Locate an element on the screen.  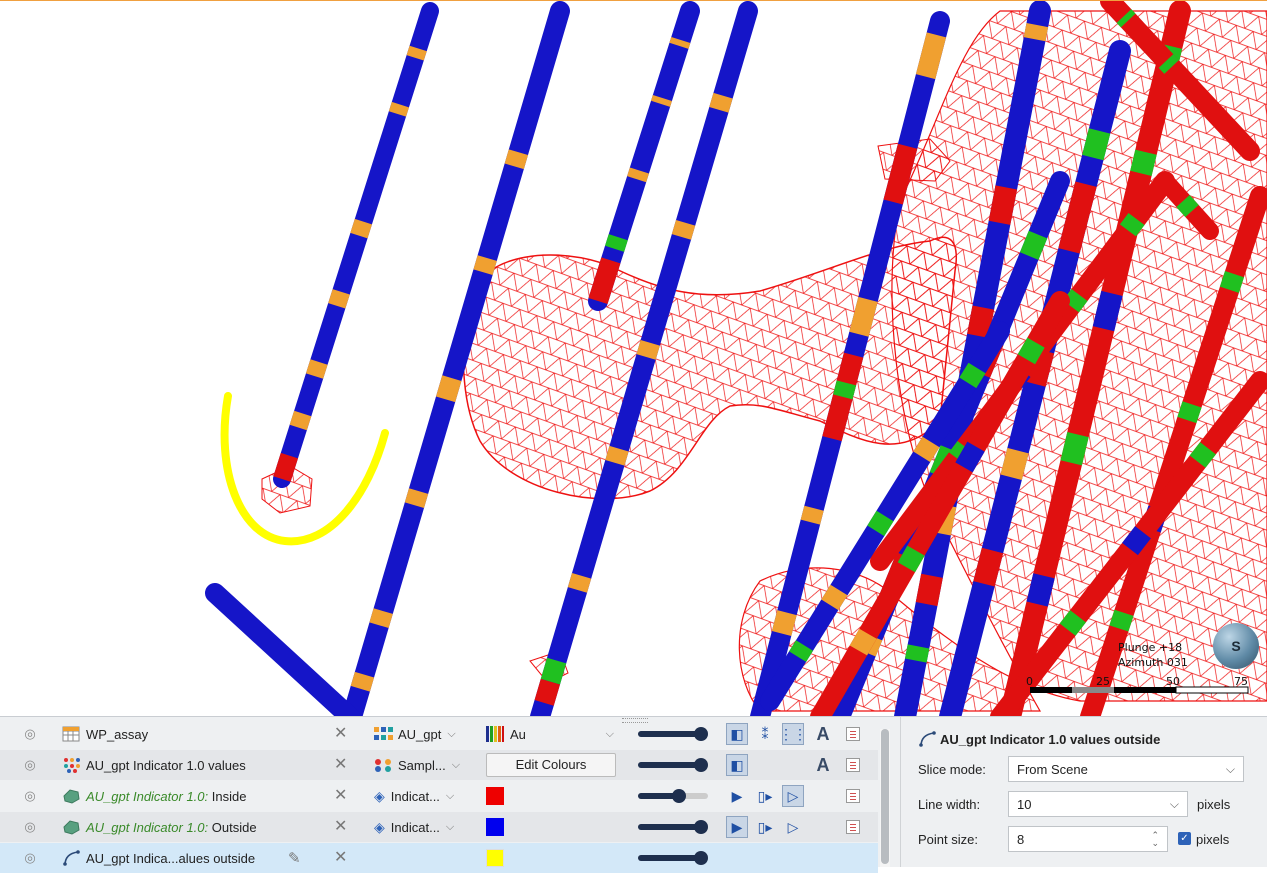
panel-resize-grip is located at coordinates (635, 720).